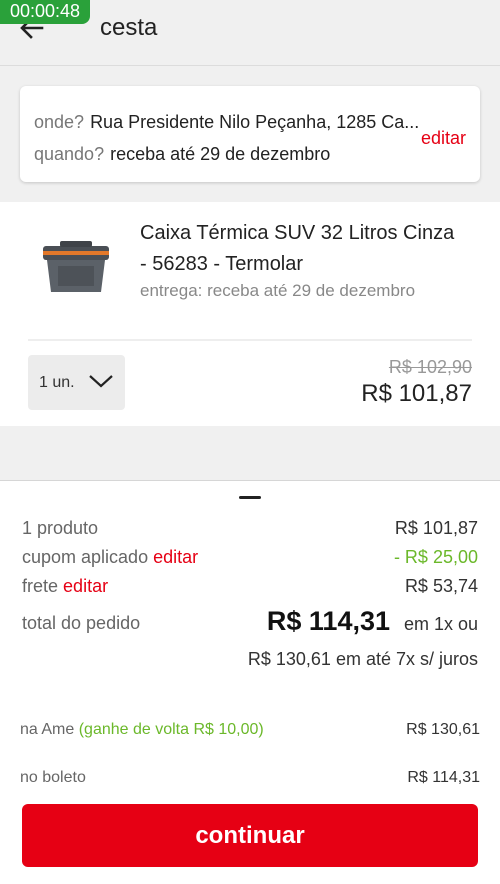 Image resolution: width=500 pixels, height=884 pixels. What do you see at coordinates (436, 528) in the screenshot?
I see `products-value: R$ 101,87` at bounding box center [436, 528].